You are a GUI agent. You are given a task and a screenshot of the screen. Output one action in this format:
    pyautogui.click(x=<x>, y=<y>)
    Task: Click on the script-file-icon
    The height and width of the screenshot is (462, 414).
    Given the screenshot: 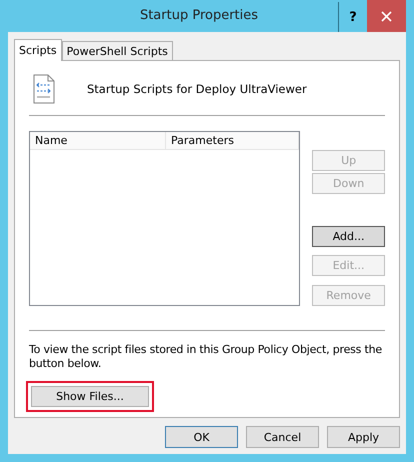 What is the action you would take?
    pyautogui.click(x=44, y=89)
    